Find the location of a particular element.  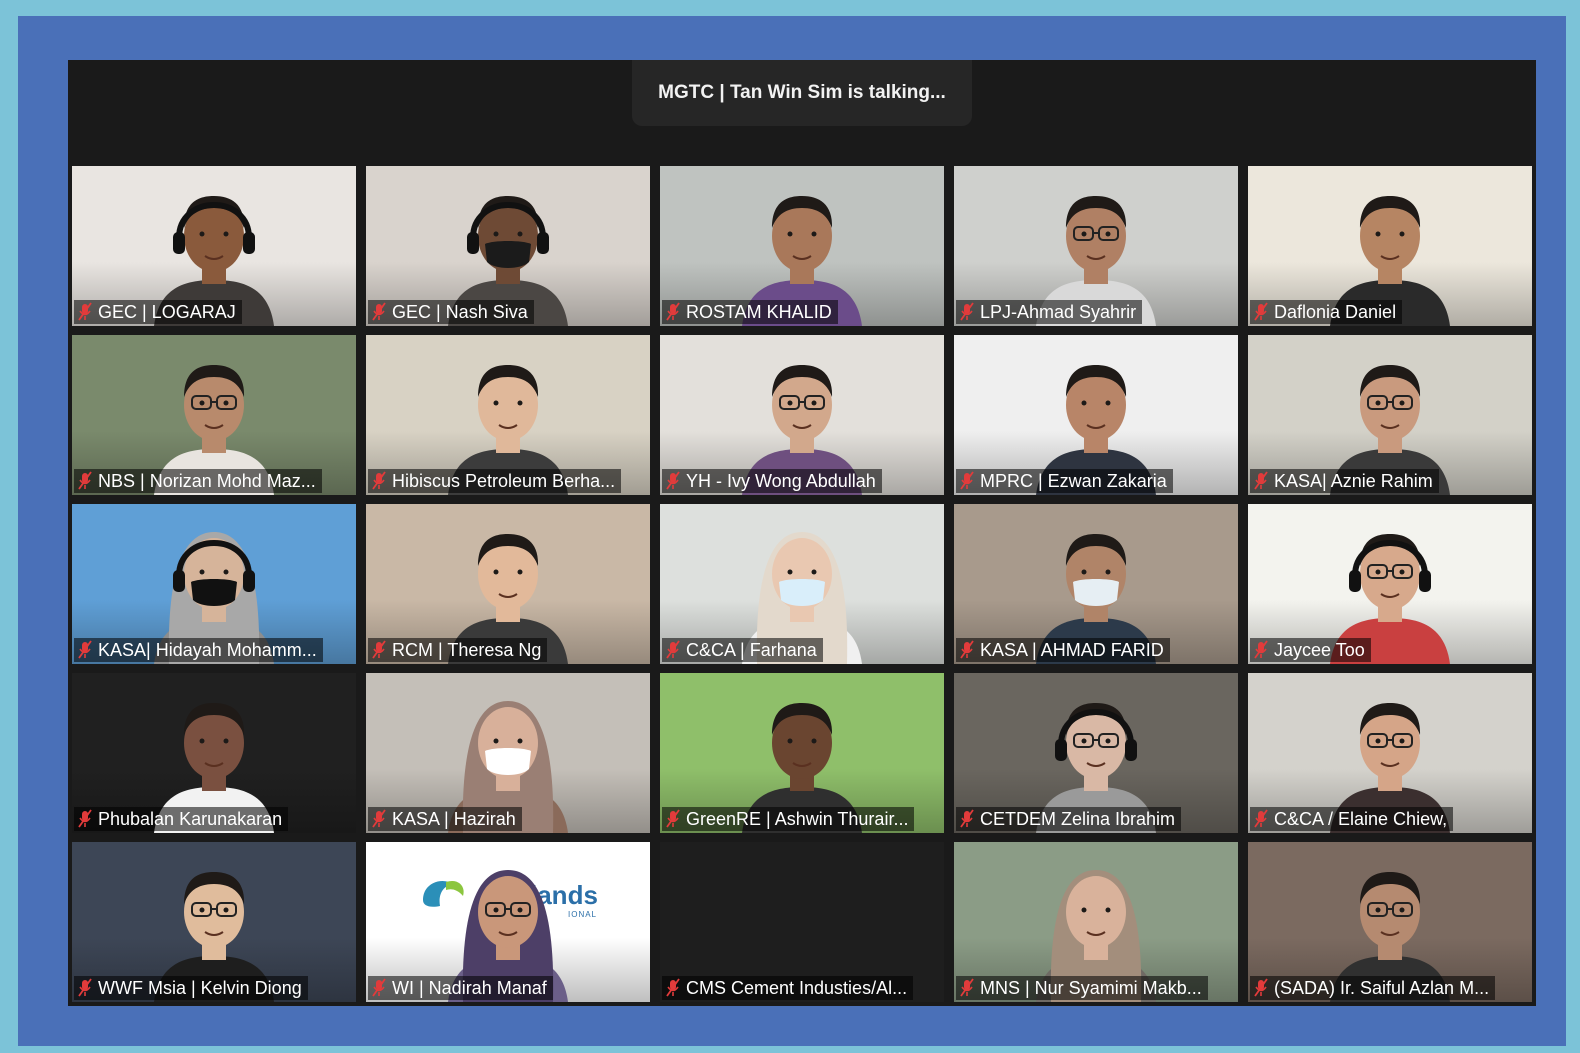

participant-name: Phubalan Karunakaran is located at coordinates (190, 819).